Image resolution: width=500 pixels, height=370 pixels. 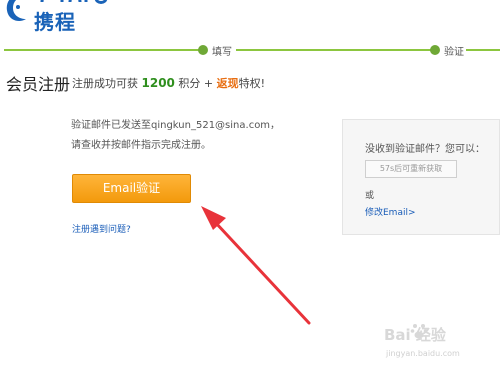 What do you see at coordinates (131, 188) in the screenshot?
I see `email-verify-button: Email验证` at bounding box center [131, 188].